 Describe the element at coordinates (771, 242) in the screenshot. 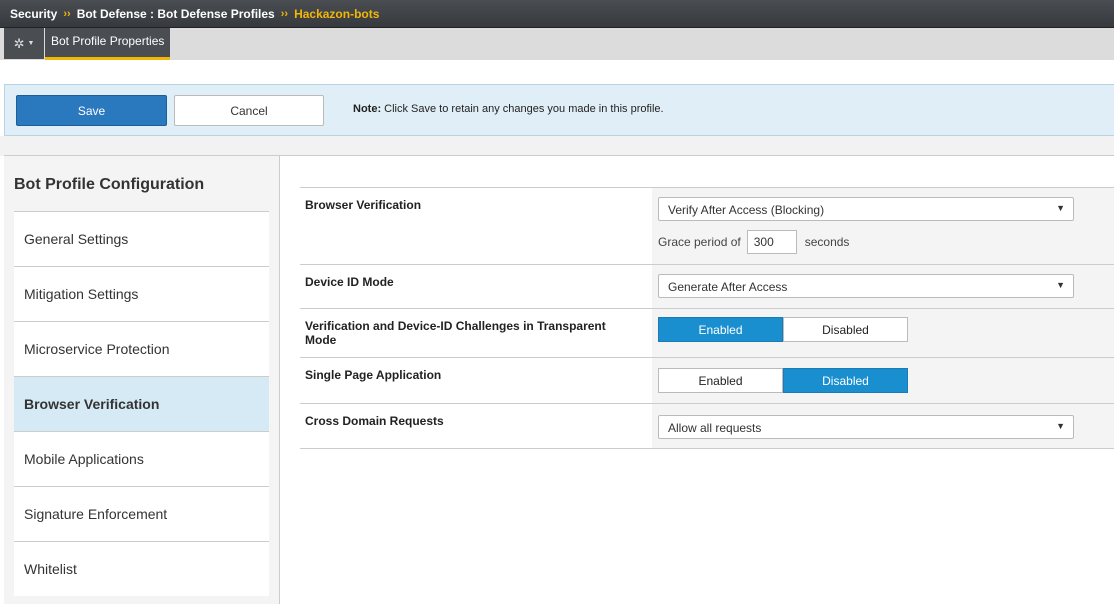

I see `grace-period-input` at that location.